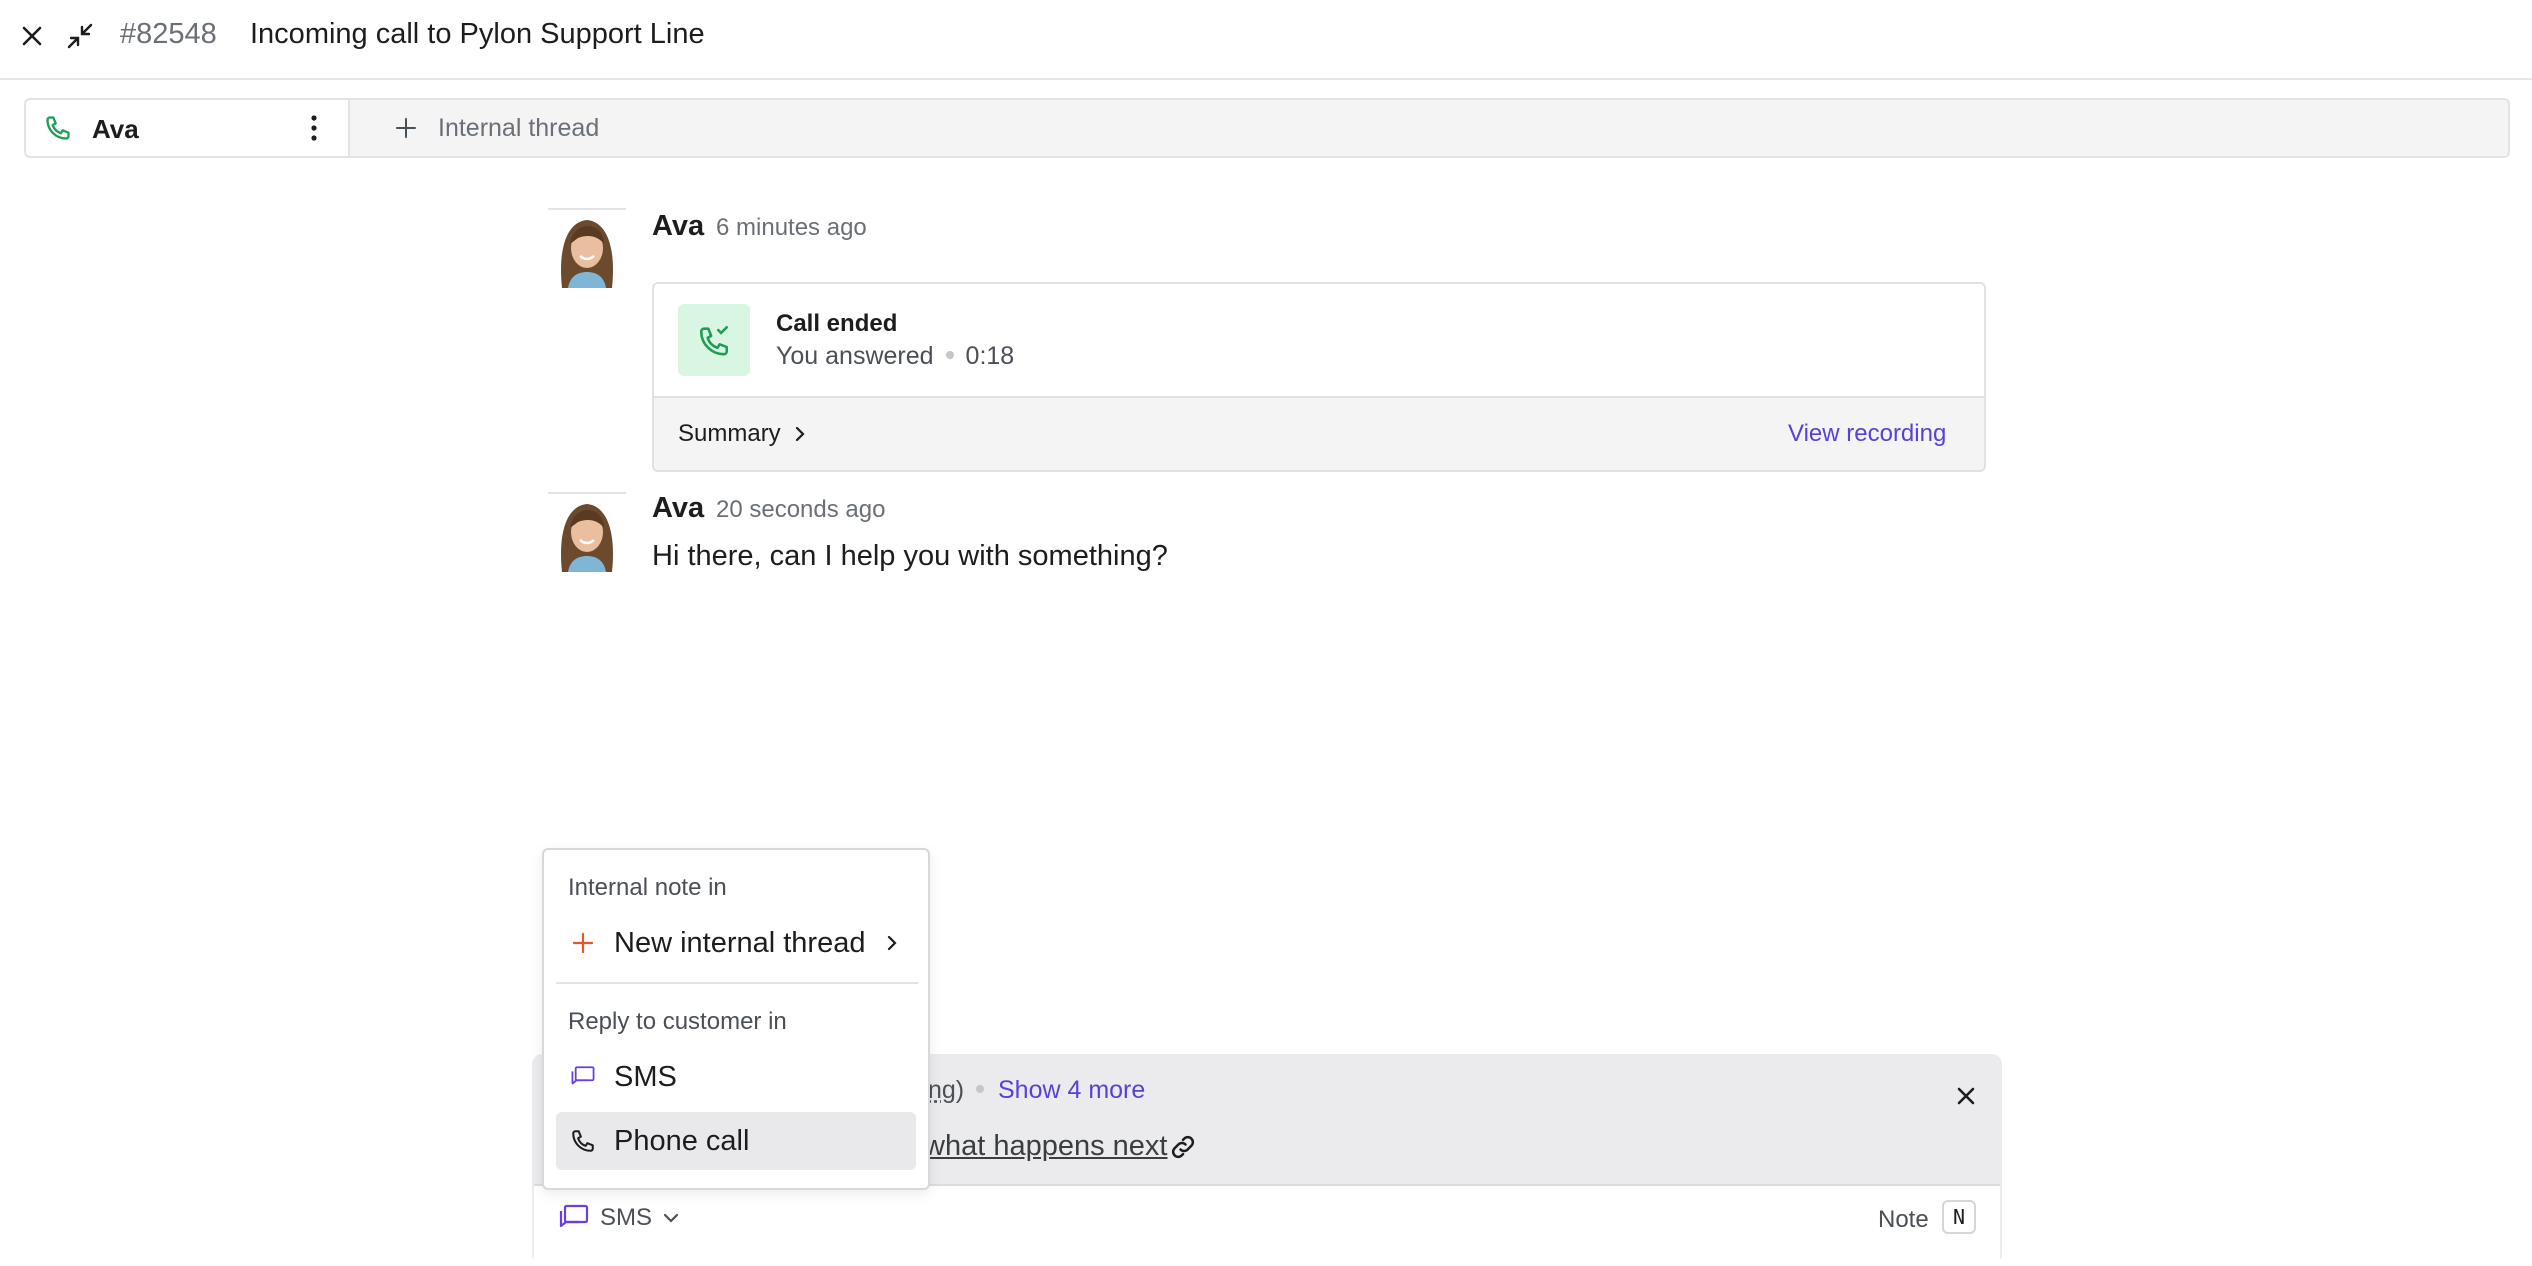 The image size is (2532, 1266). Describe the element at coordinates (837, 323) in the screenshot. I see `call-title: Call ended` at that location.